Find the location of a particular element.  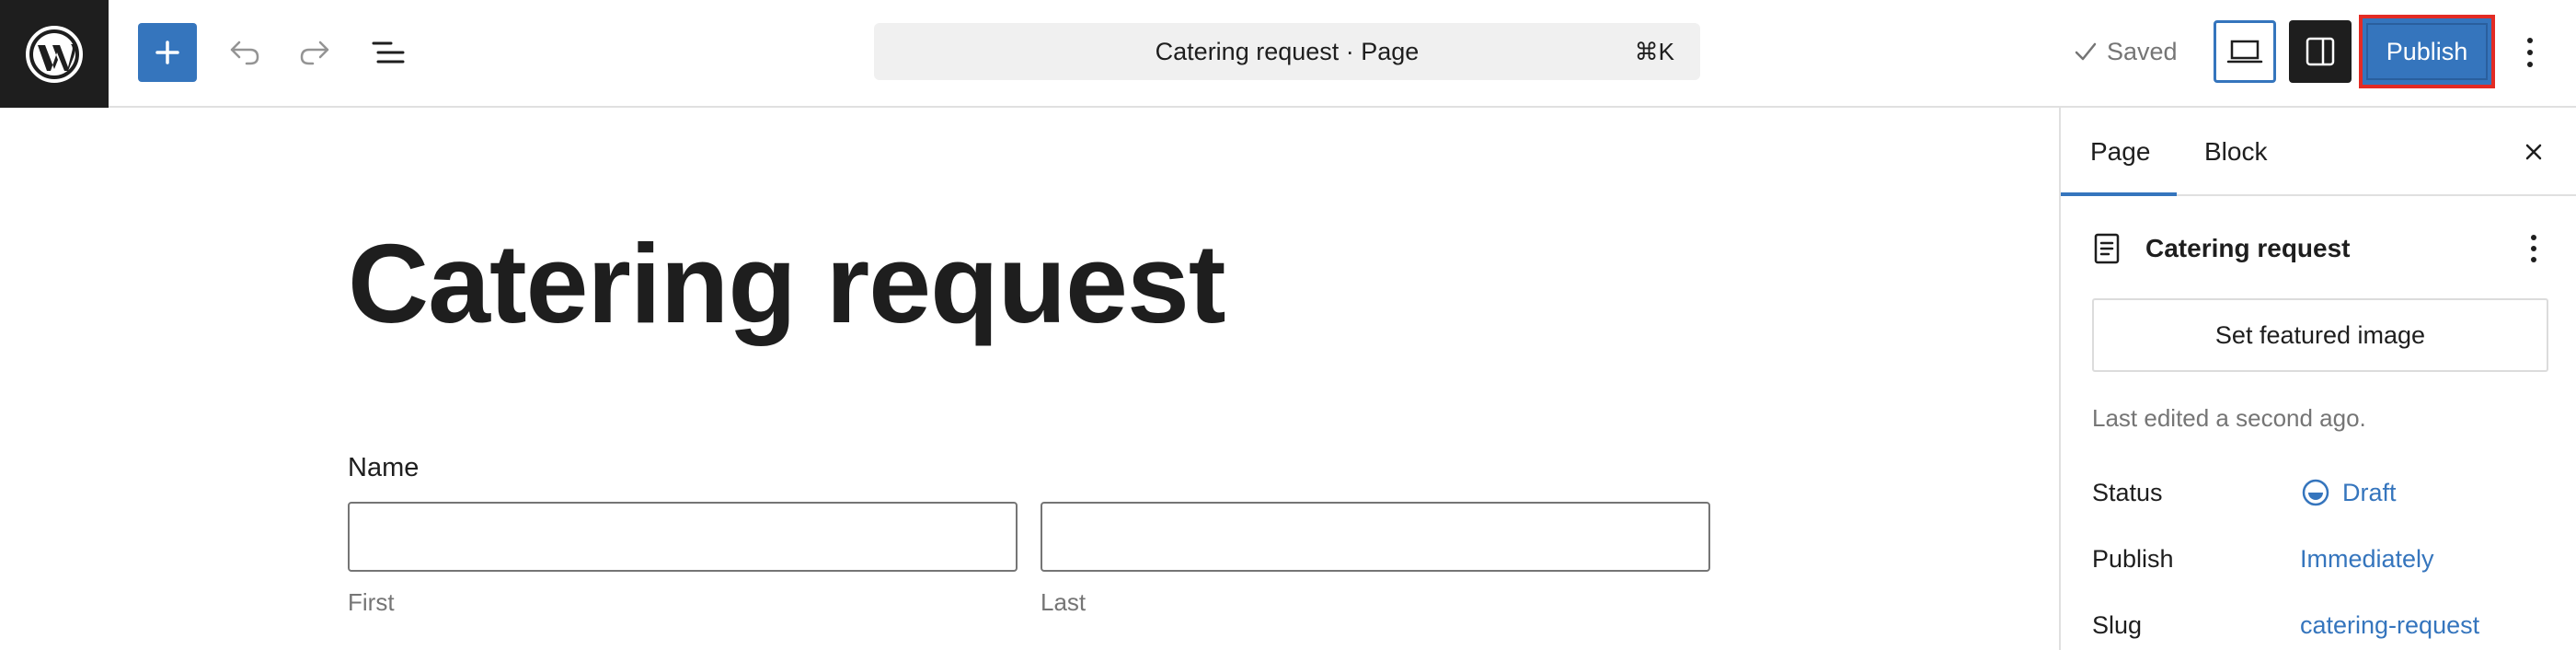

document-title: Catering request · Page is located at coordinates (1287, 51).